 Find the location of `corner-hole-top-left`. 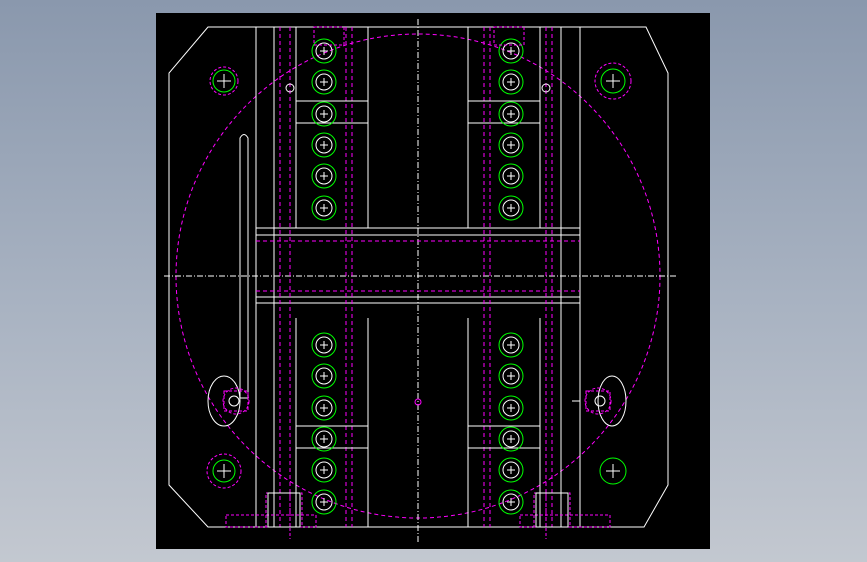

corner-hole-top-left is located at coordinates (224, 81).